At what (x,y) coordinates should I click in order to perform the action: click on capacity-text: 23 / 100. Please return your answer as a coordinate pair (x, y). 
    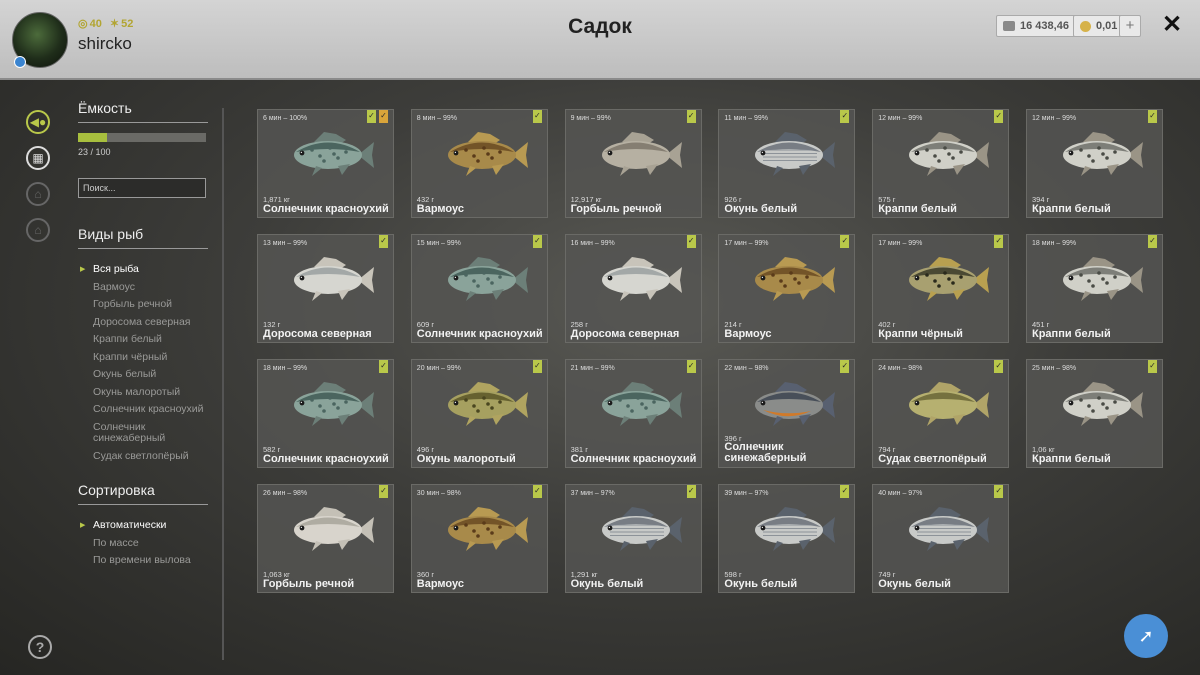
    Looking at the image, I should click on (94, 152).